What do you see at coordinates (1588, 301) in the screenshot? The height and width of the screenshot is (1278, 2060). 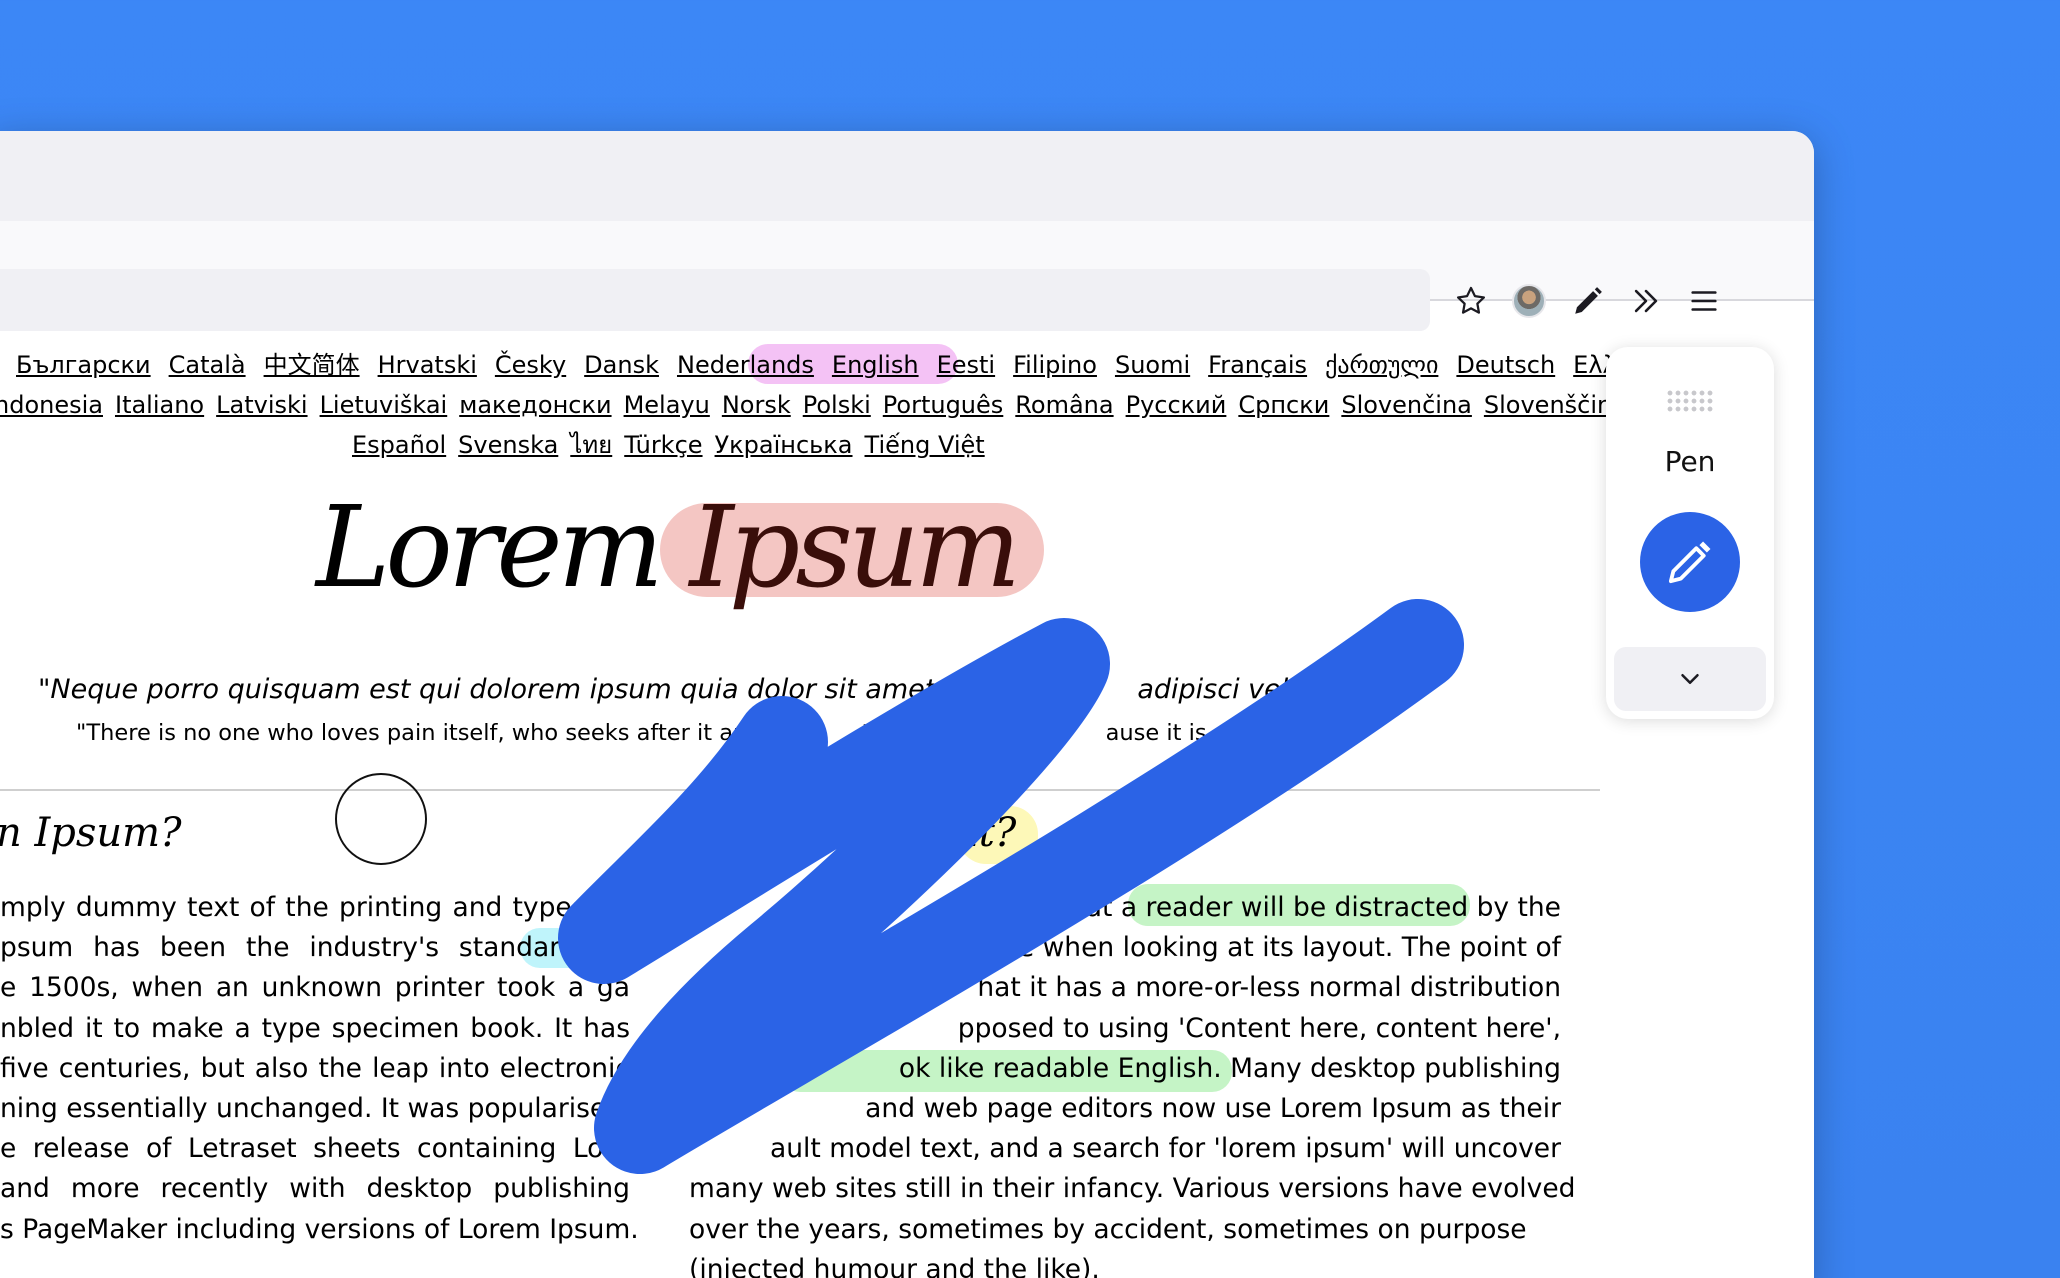 I see `pen-icon` at bounding box center [1588, 301].